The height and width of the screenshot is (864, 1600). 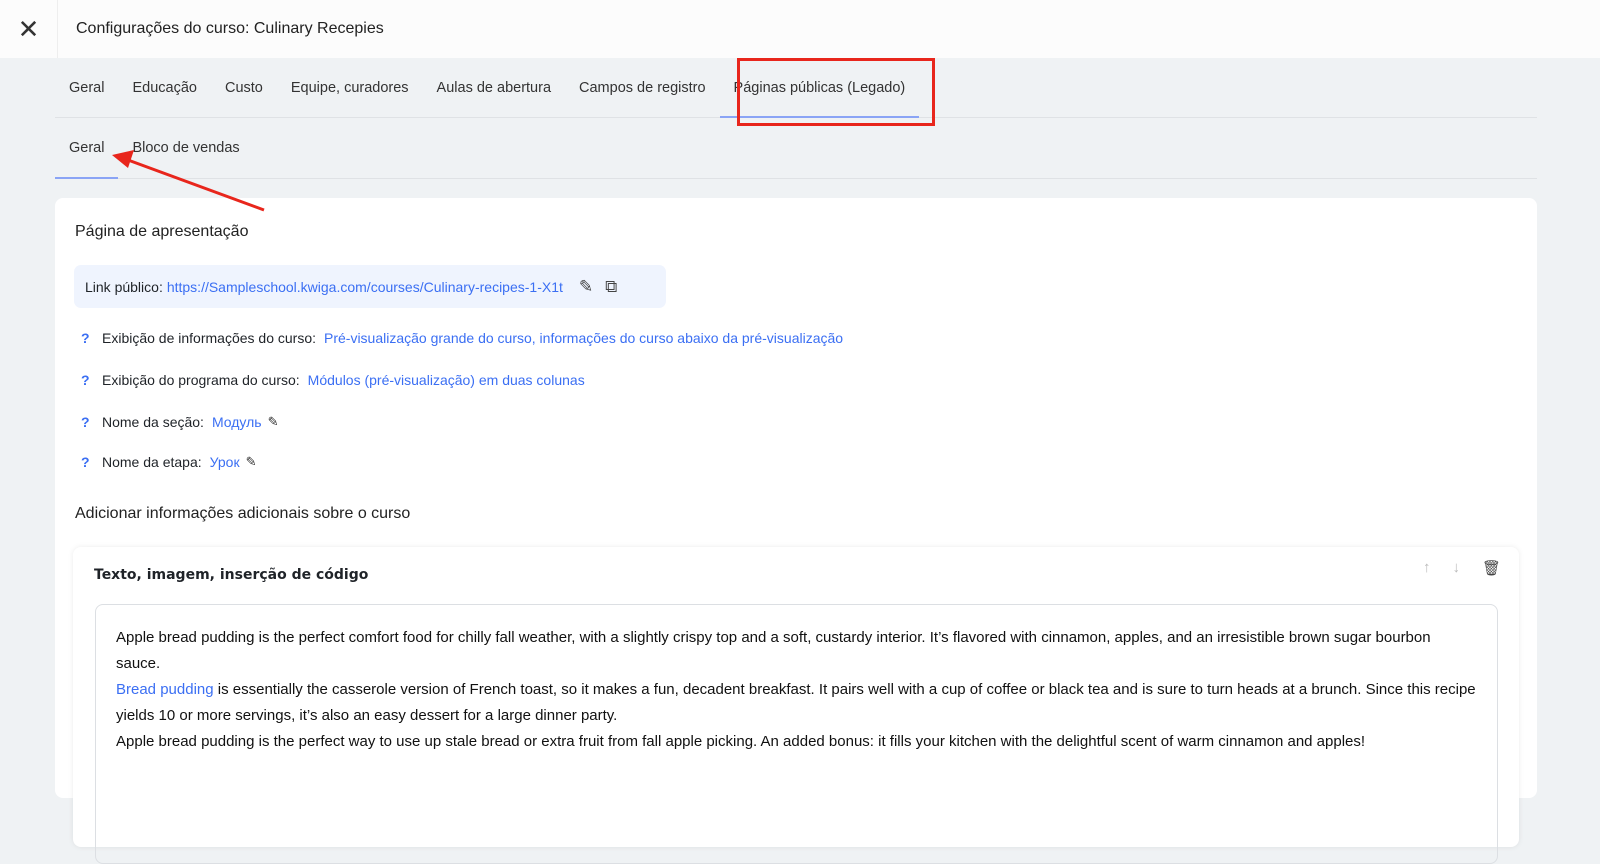 I want to click on annotation-highlight-box, so click(x=836, y=92).